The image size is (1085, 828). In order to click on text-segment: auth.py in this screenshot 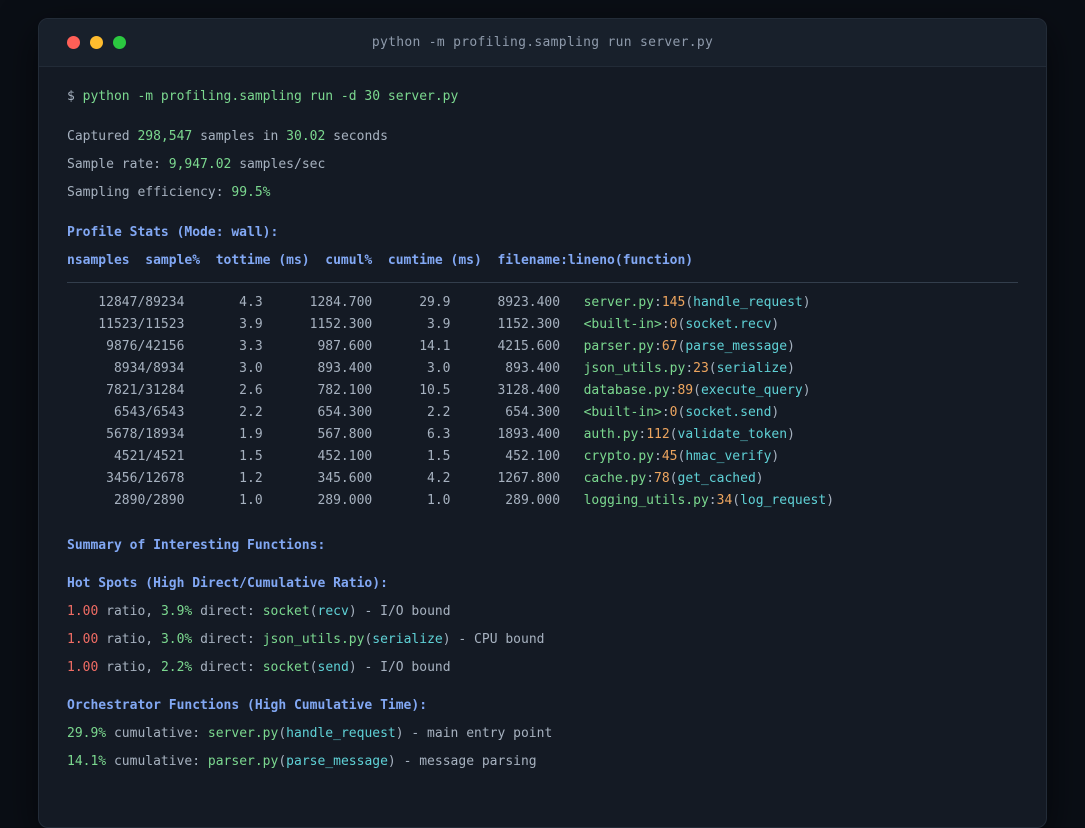, I will do `click(611, 434)`.